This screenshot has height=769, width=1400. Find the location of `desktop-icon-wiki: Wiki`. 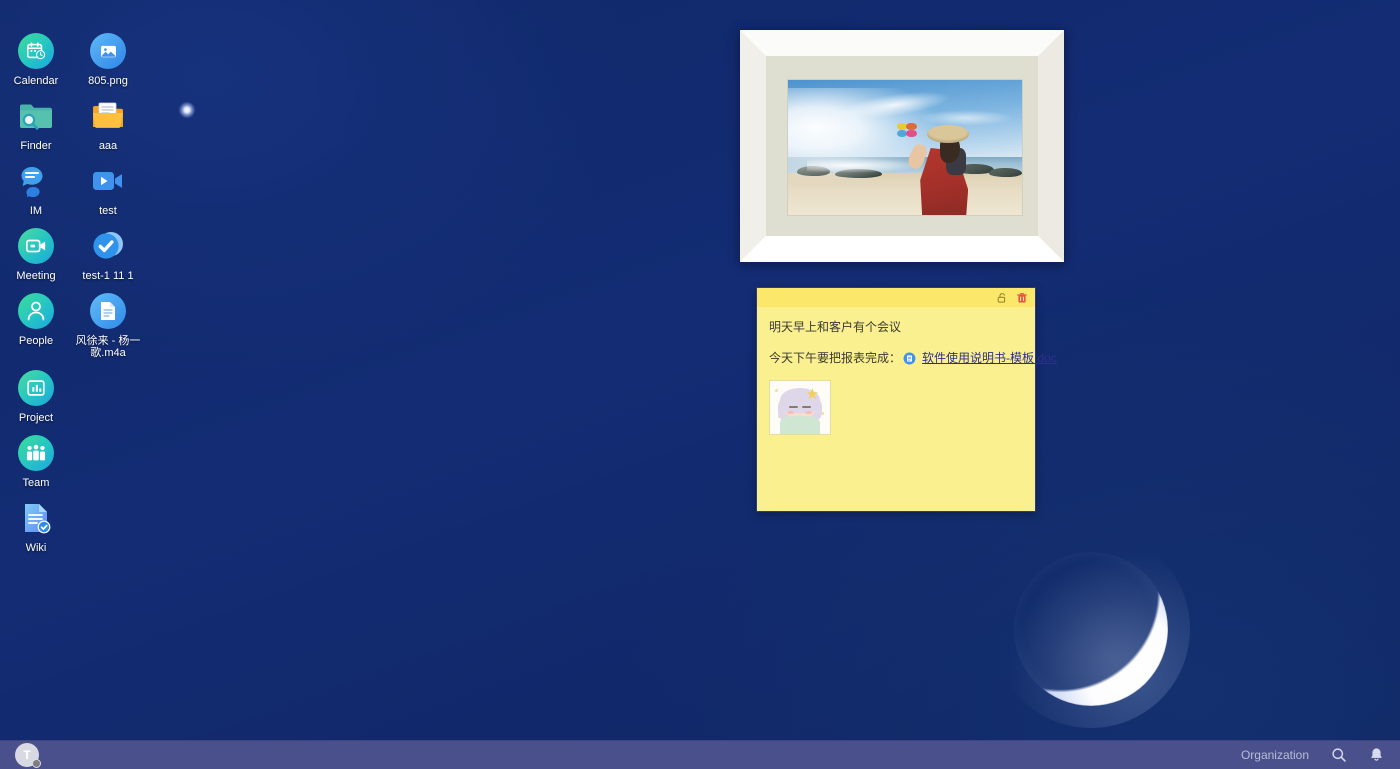

desktop-icon-wiki: Wiki is located at coordinates (36, 521).